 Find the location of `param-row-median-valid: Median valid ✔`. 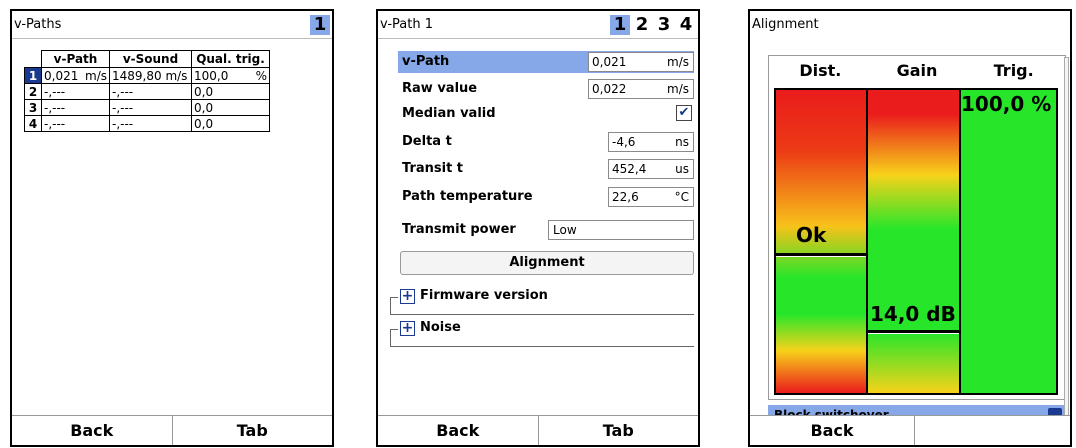

param-row-median-valid: Median valid ✔ is located at coordinates (546, 114).